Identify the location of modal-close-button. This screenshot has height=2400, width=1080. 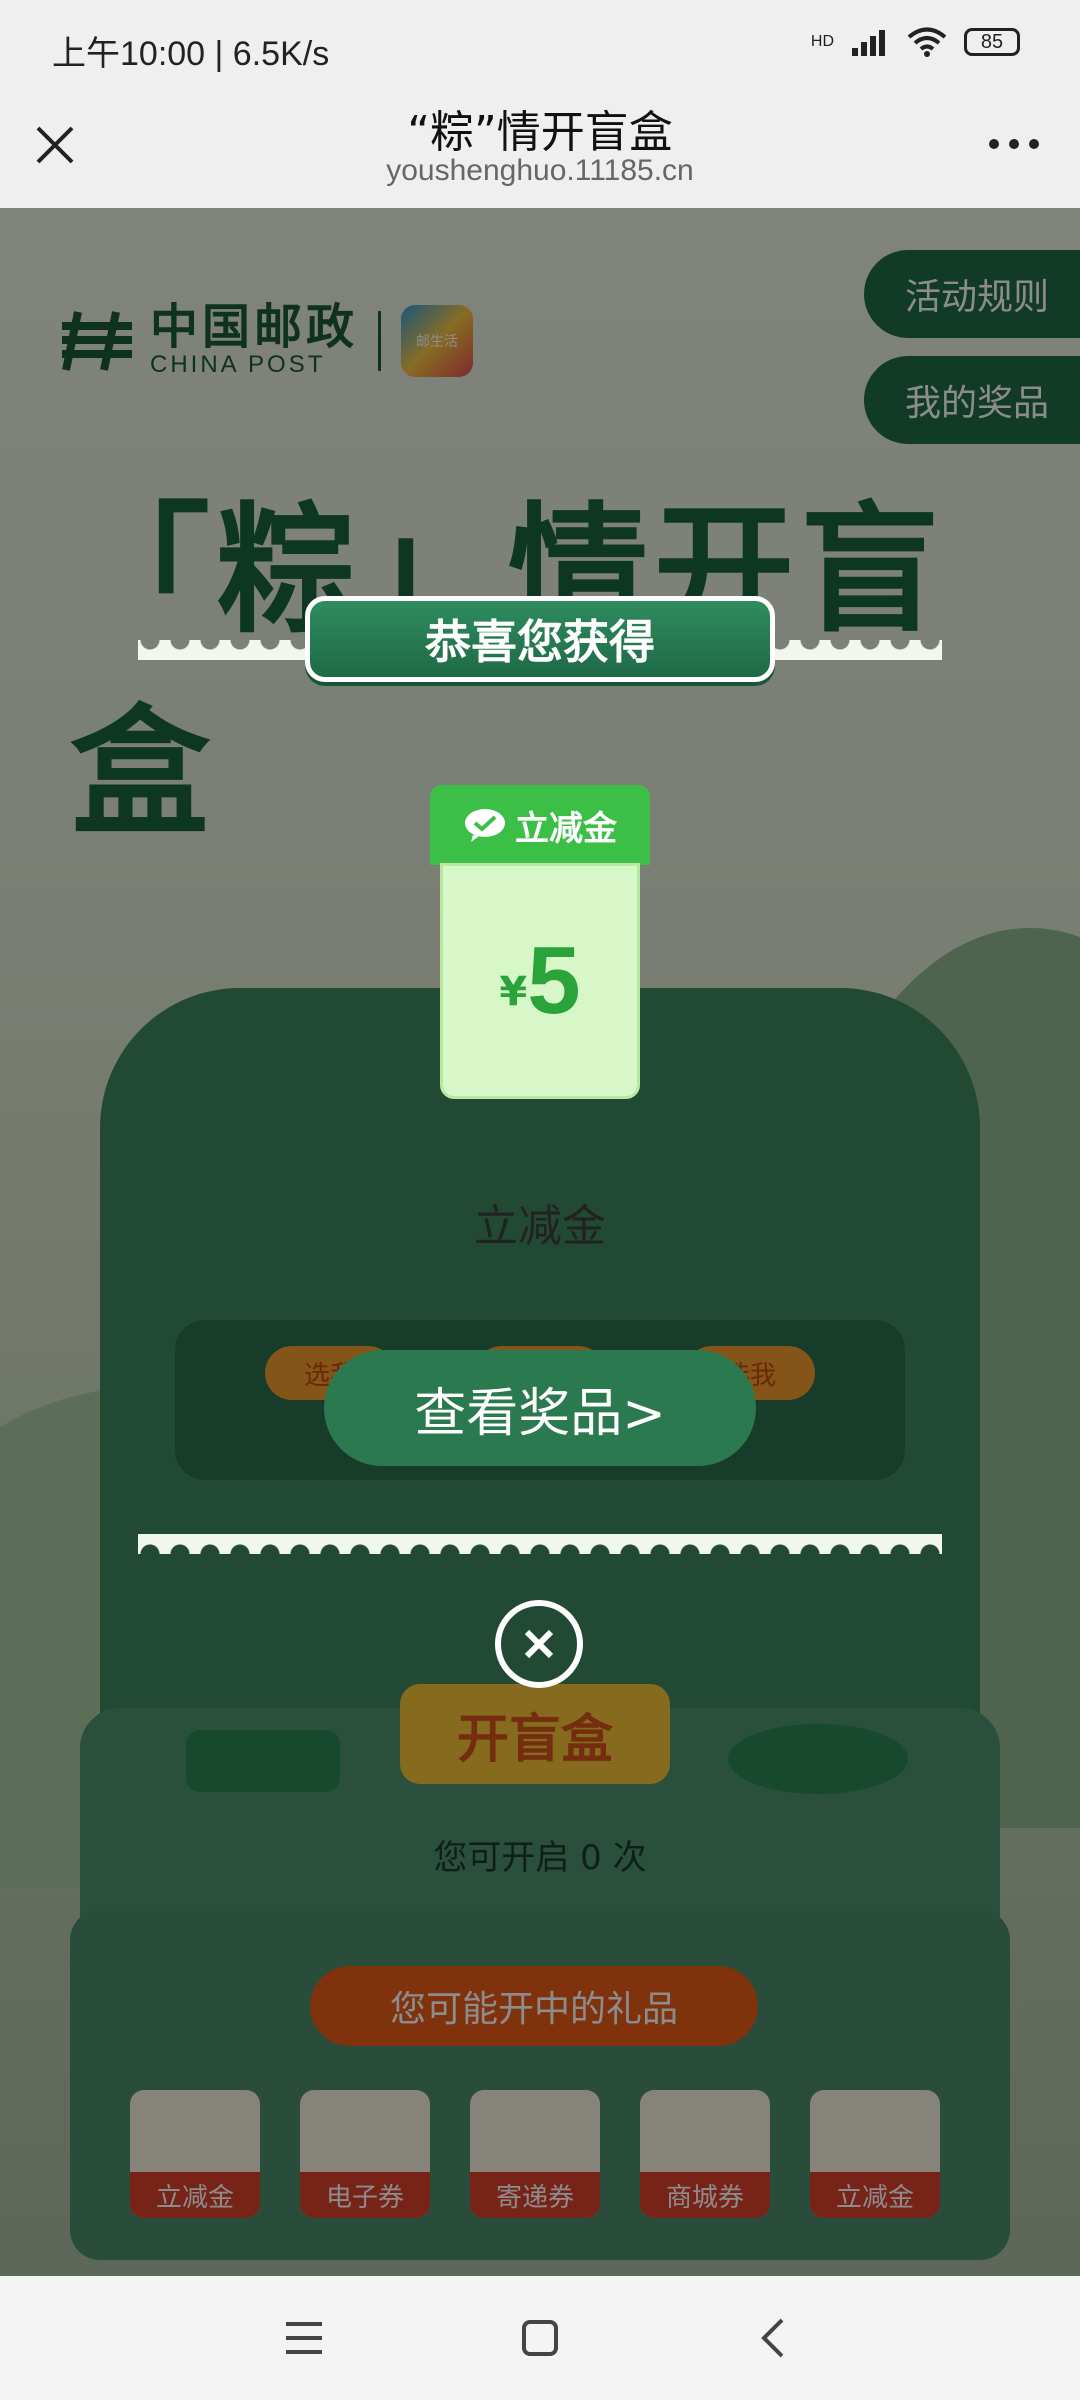
(539, 1644).